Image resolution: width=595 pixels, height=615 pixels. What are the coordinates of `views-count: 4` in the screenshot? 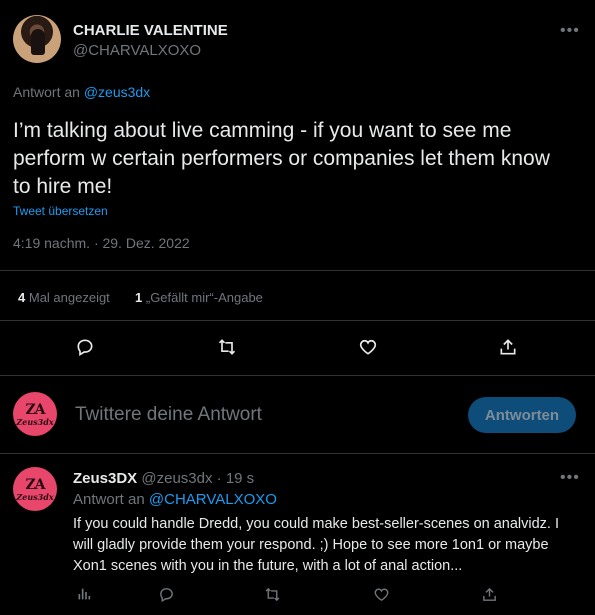 It's located at (22, 297).